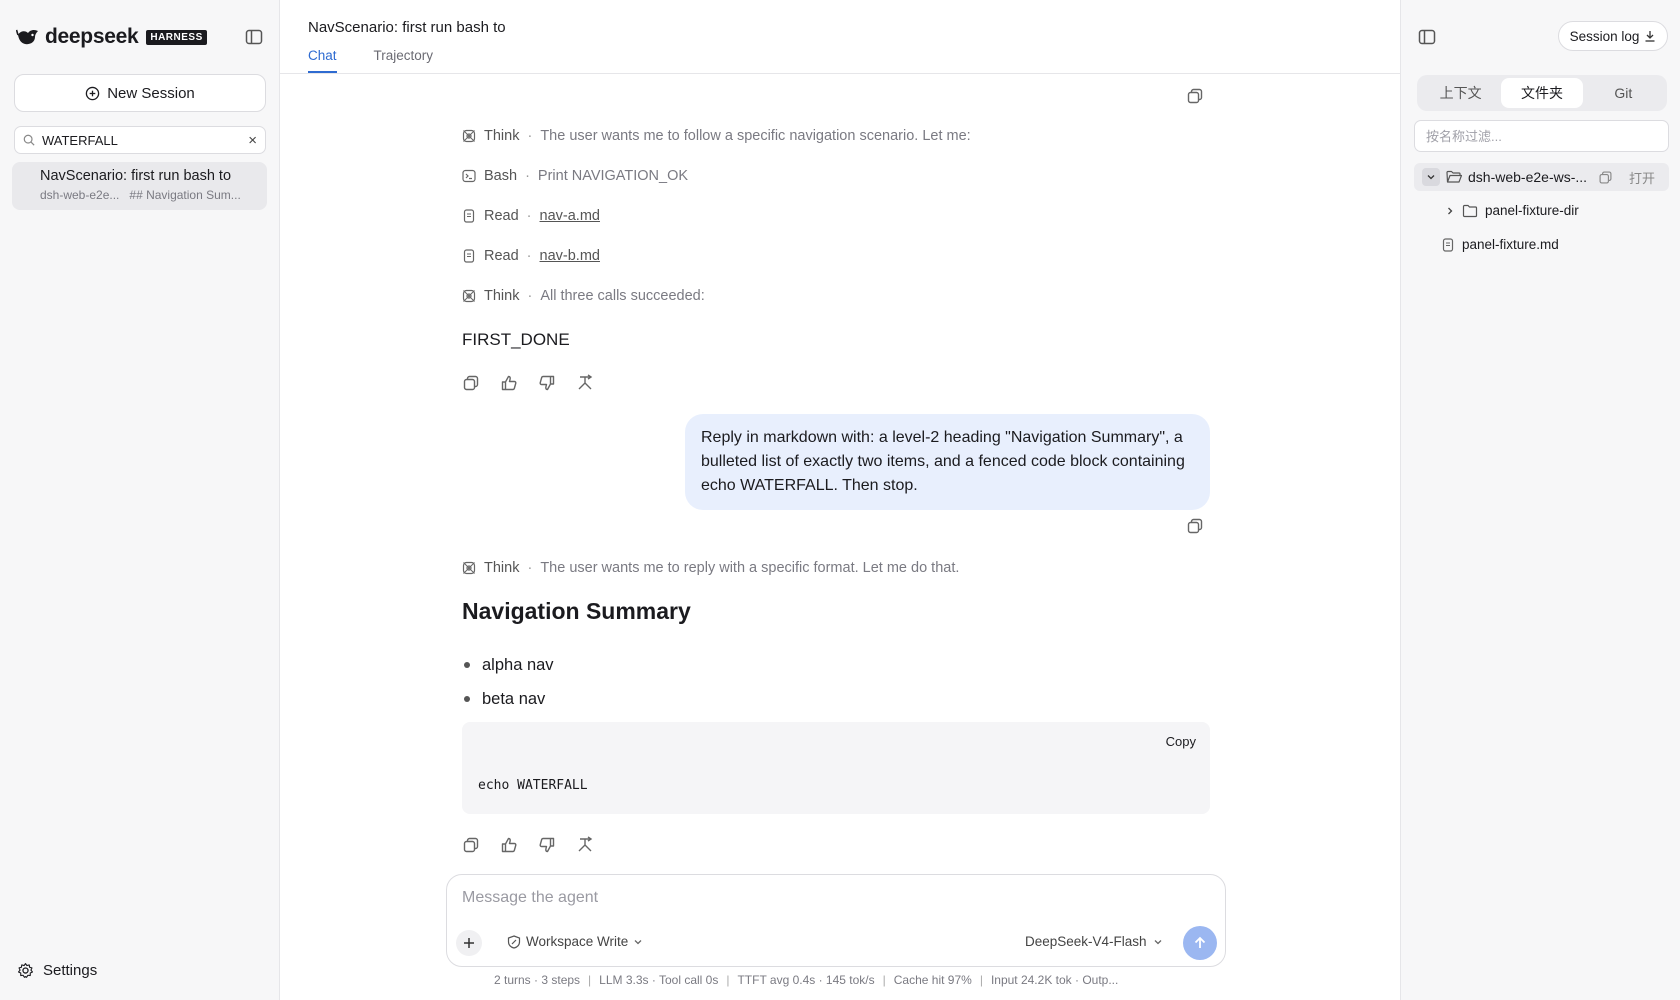 Image resolution: width=1680 pixels, height=1000 pixels. I want to click on tool-step-bash: Bash · Print NAVIGATION_OK, so click(575, 176).